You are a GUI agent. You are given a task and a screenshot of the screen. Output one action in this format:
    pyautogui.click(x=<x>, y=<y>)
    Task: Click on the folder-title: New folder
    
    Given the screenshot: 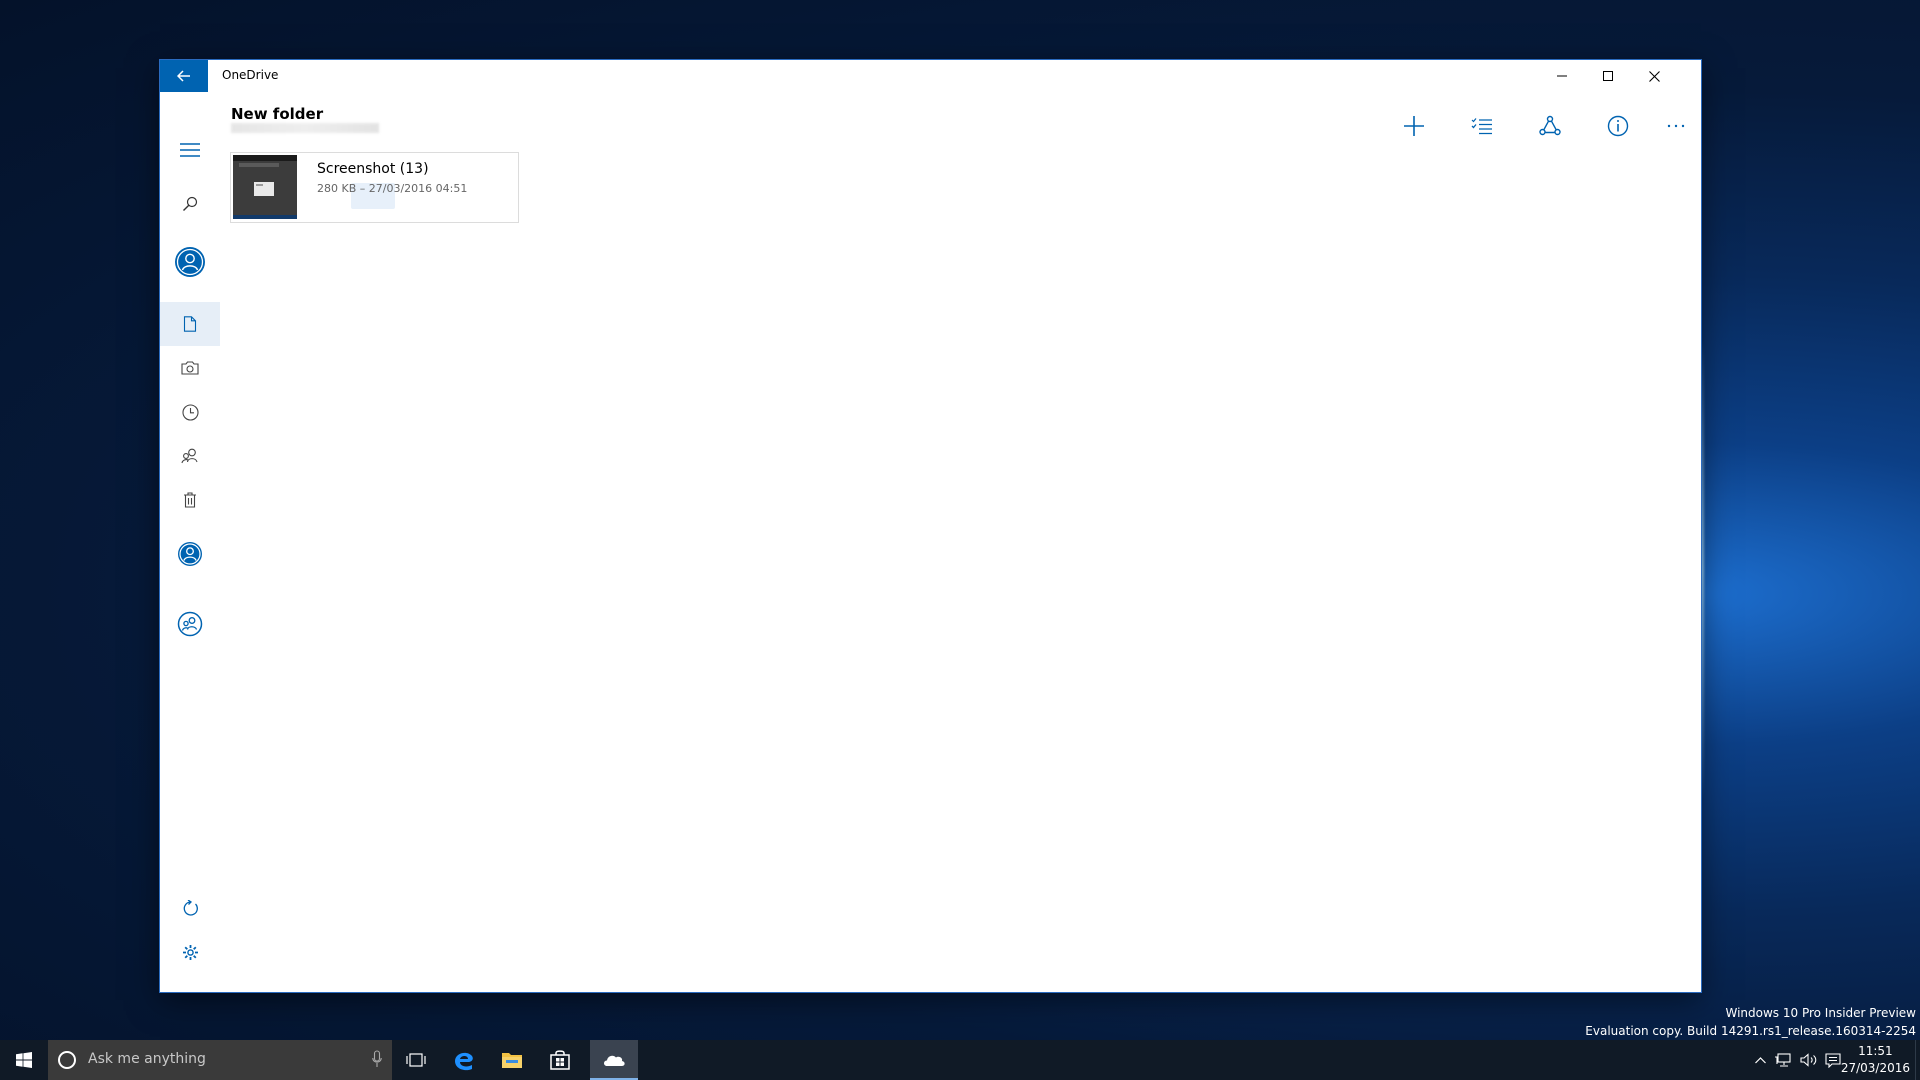 What is the action you would take?
    pyautogui.click(x=277, y=114)
    